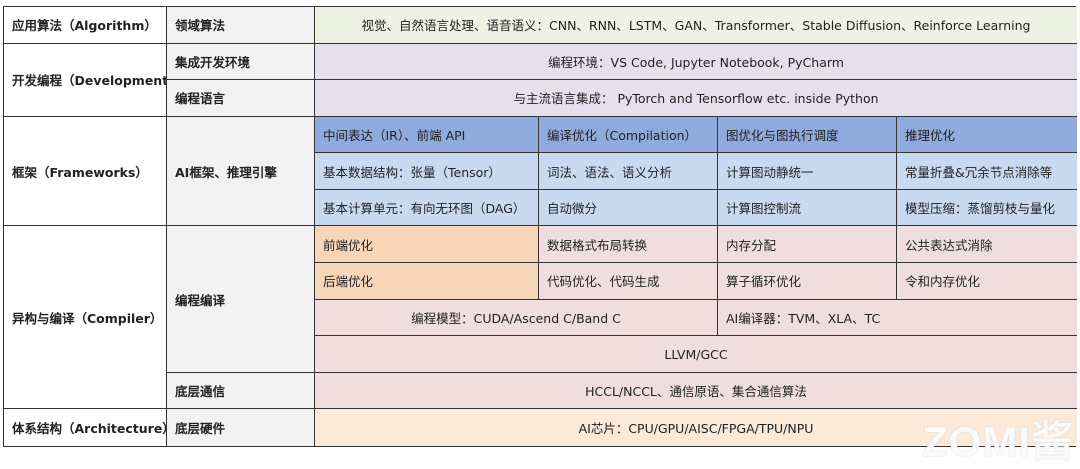  What do you see at coordinates (987, 245) in the screenshot?
I see `compiler-cell: 公共表达式消除` at bounding box center [987, 245].